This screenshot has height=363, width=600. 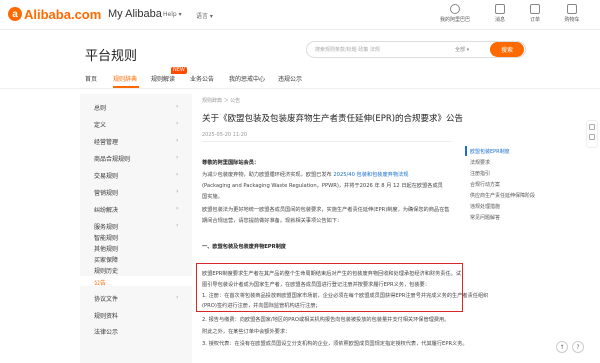 What do you see at coordinates (100, 107) in the screenshot?
I see `sidebar-item: 总则` at bounding box center [100, 107].